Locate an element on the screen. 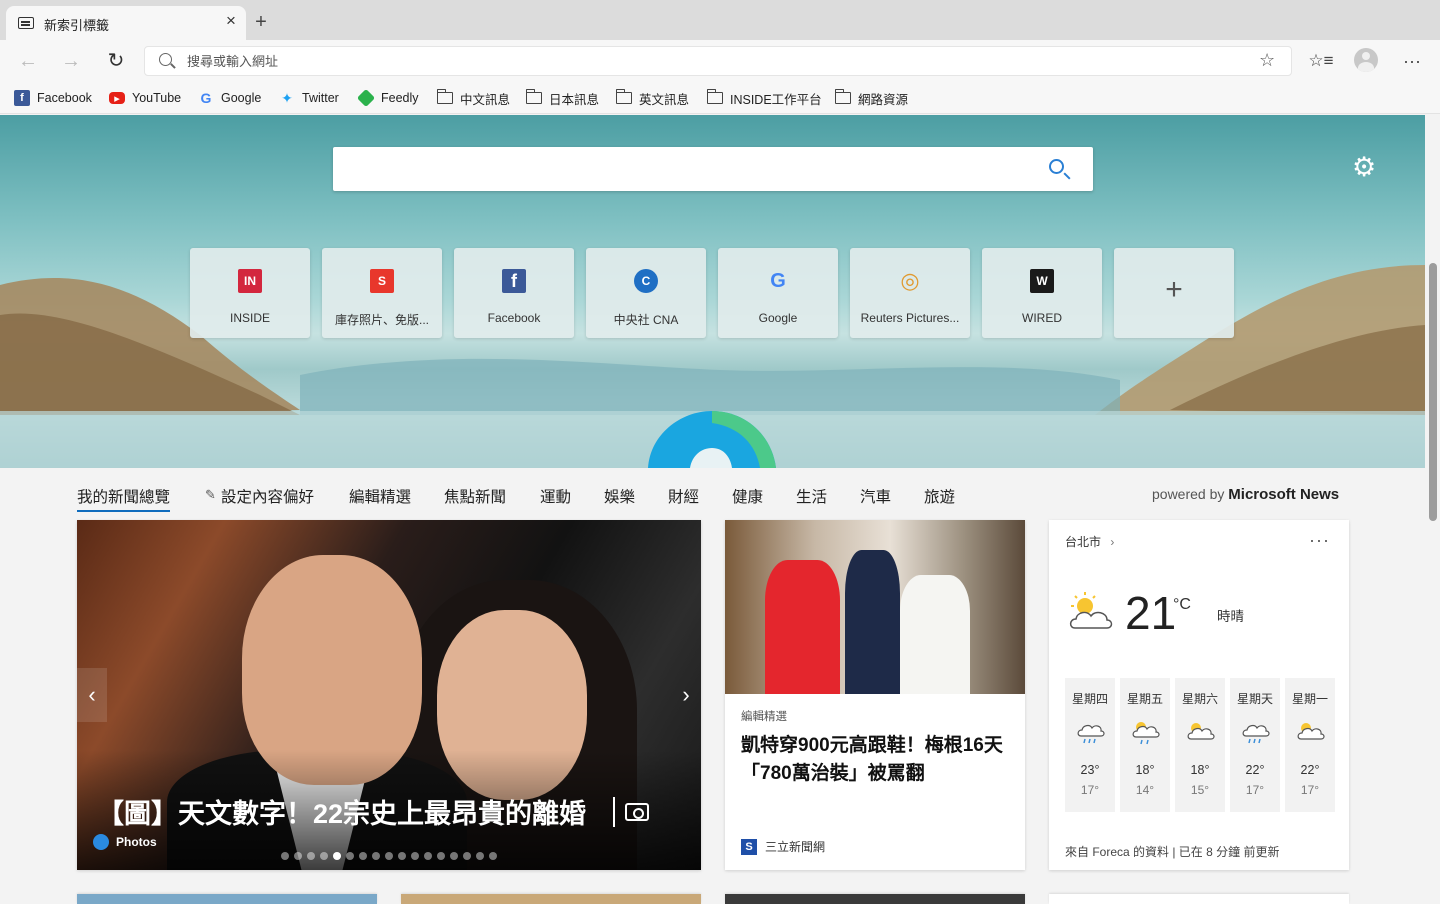  more-menu-icon: ··· is located at coordinates (1412, 61).